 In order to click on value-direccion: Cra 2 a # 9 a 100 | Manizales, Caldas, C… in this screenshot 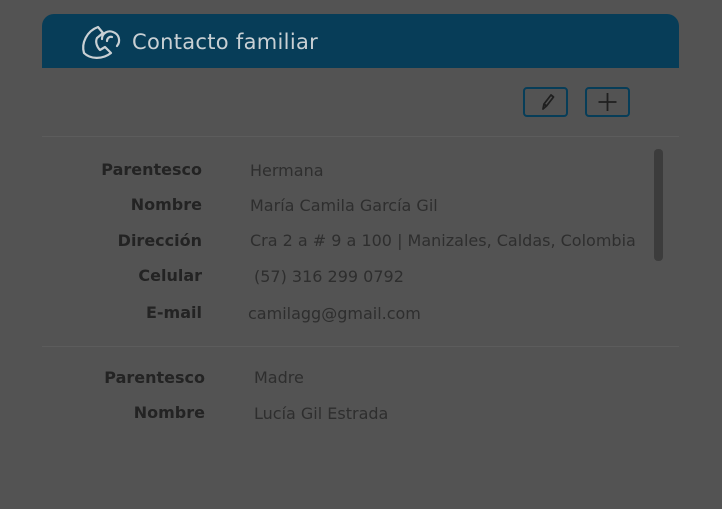, I will do `click(443, 240)`.